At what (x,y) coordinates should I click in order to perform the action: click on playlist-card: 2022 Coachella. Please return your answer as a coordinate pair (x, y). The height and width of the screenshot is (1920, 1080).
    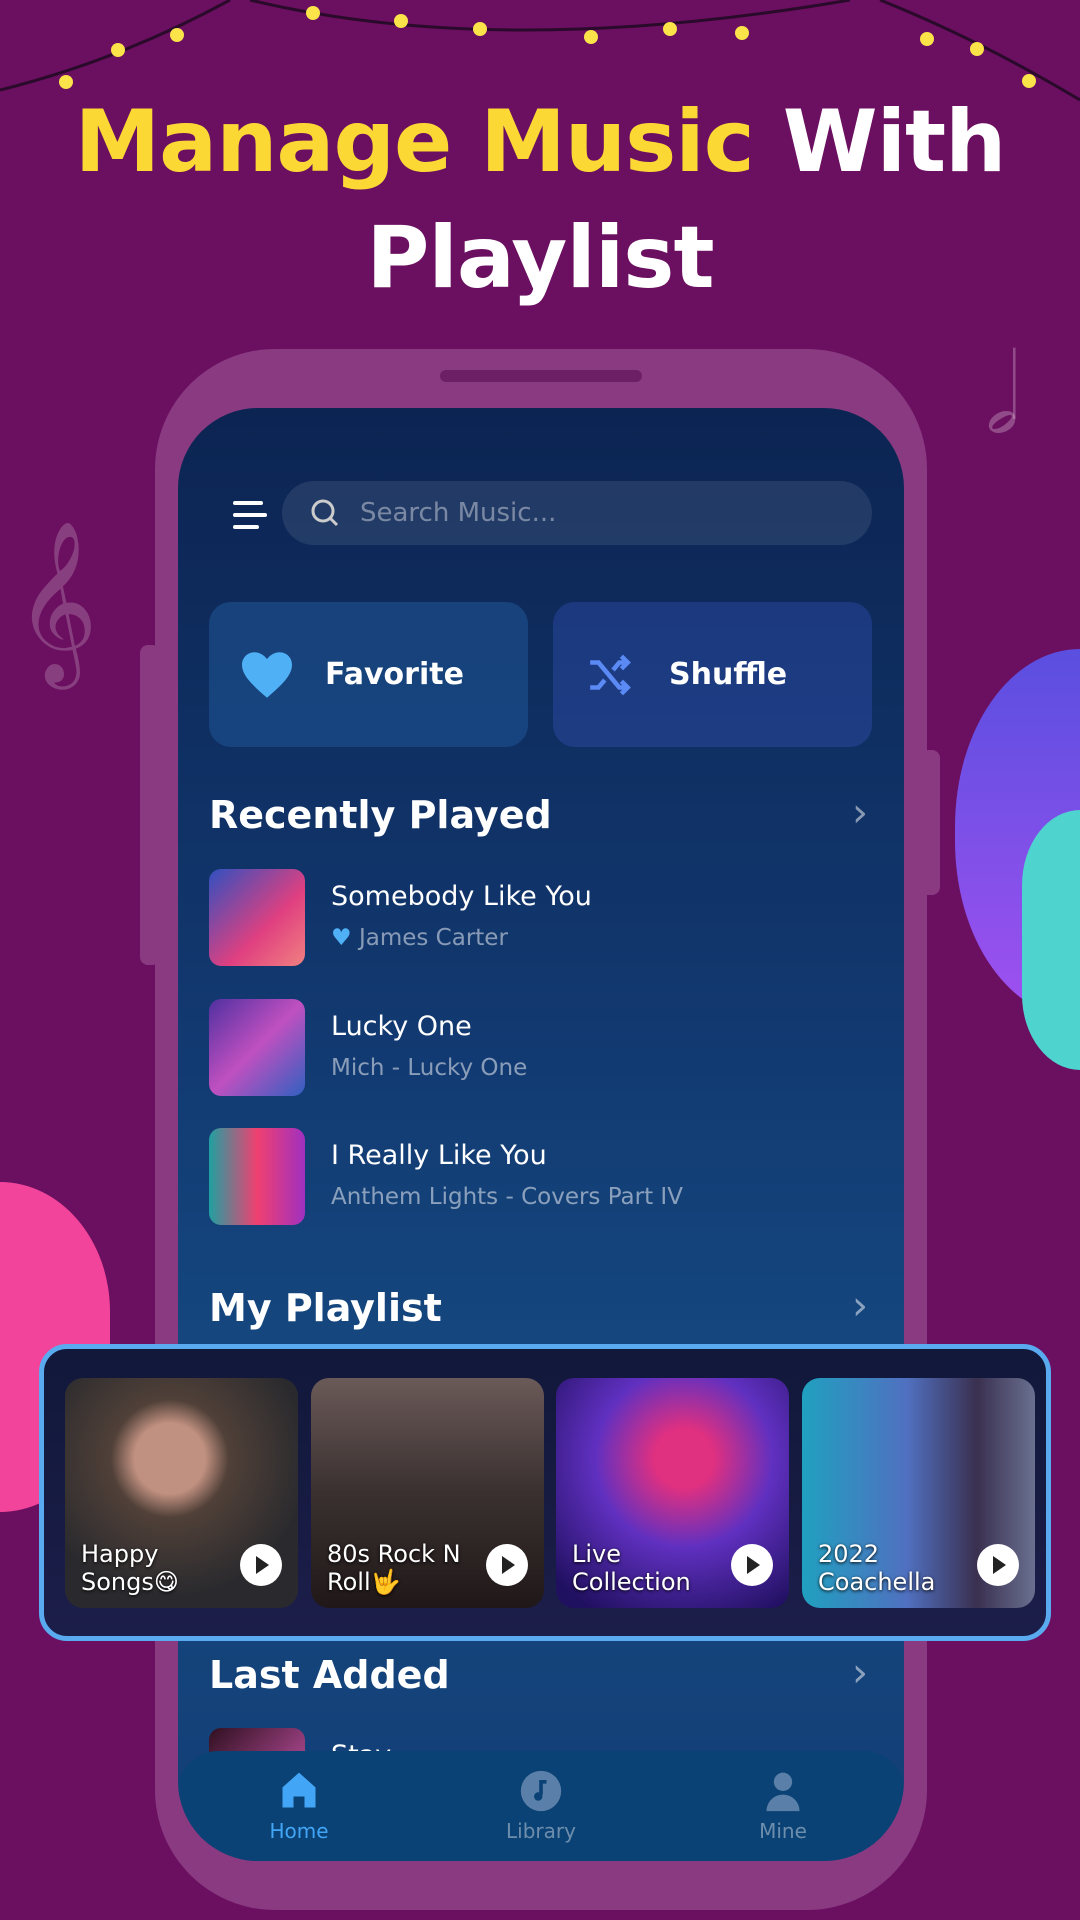
    Looking at the image, I should click on (918, 1493).